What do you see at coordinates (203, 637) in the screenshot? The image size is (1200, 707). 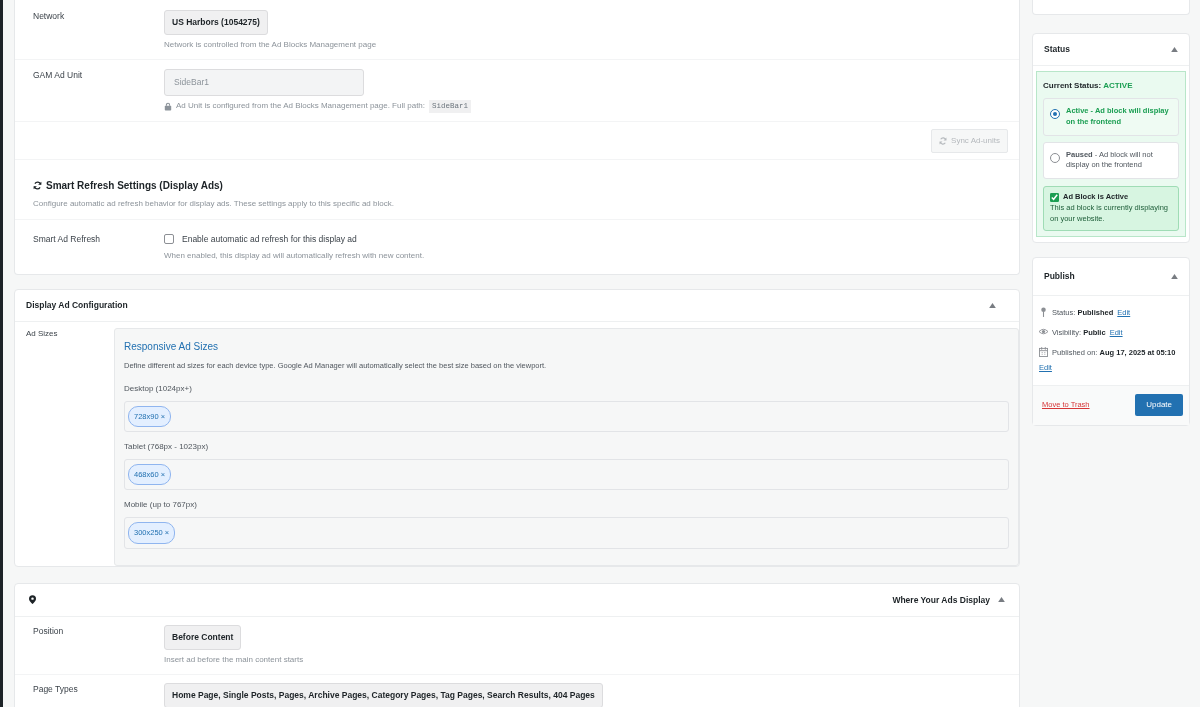 I see `value-chip: Before Content` at bounding box center [203, 637].